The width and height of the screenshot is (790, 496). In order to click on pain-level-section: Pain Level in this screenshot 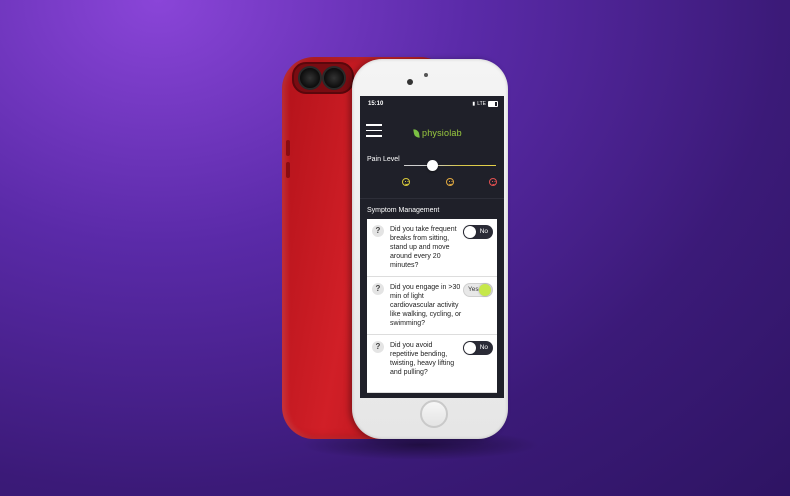, I will do `click(432, 173)`.